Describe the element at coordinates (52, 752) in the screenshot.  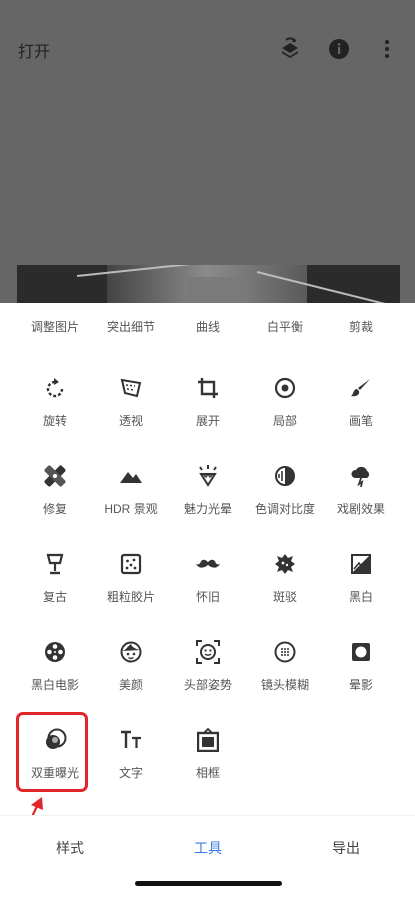
I see `highlight-box` at that location.